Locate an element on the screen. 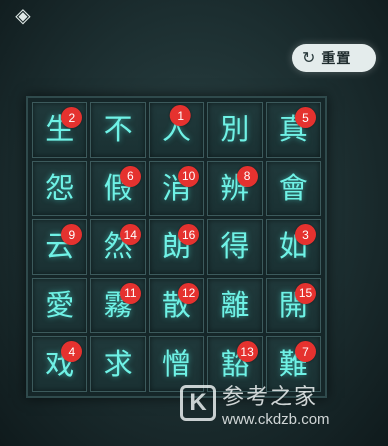 The image size is (388, 446). cell-character: 得 is located at coordinates (235, 246).